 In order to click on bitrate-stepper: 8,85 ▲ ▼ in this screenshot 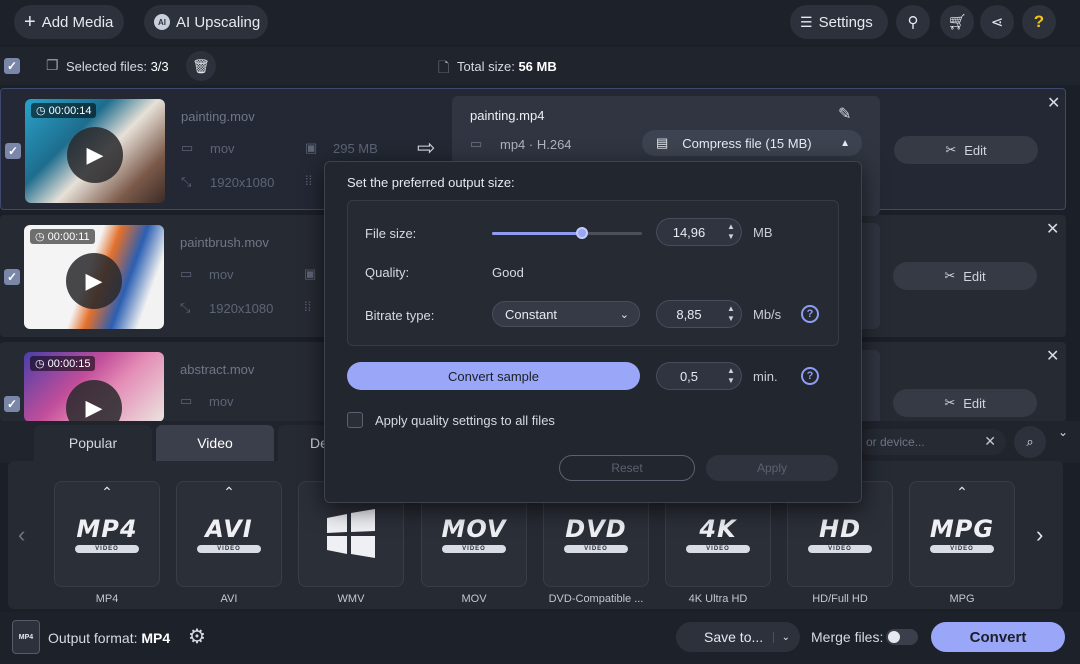, I will do `click(699, 314)`.